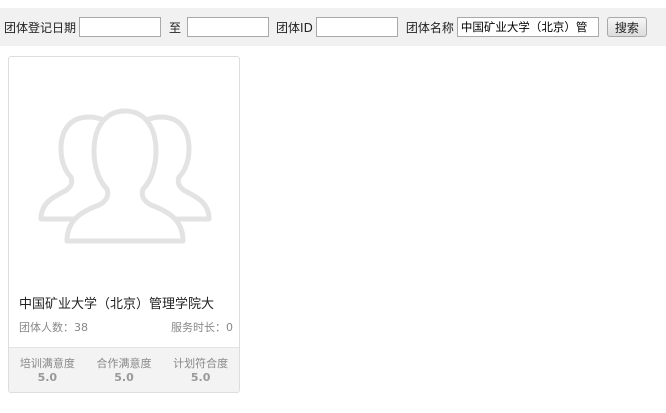  I want to click on search-filter-bar: 团体登记日期 至 团体ID 团体名称 搜索, so click(333, 27).